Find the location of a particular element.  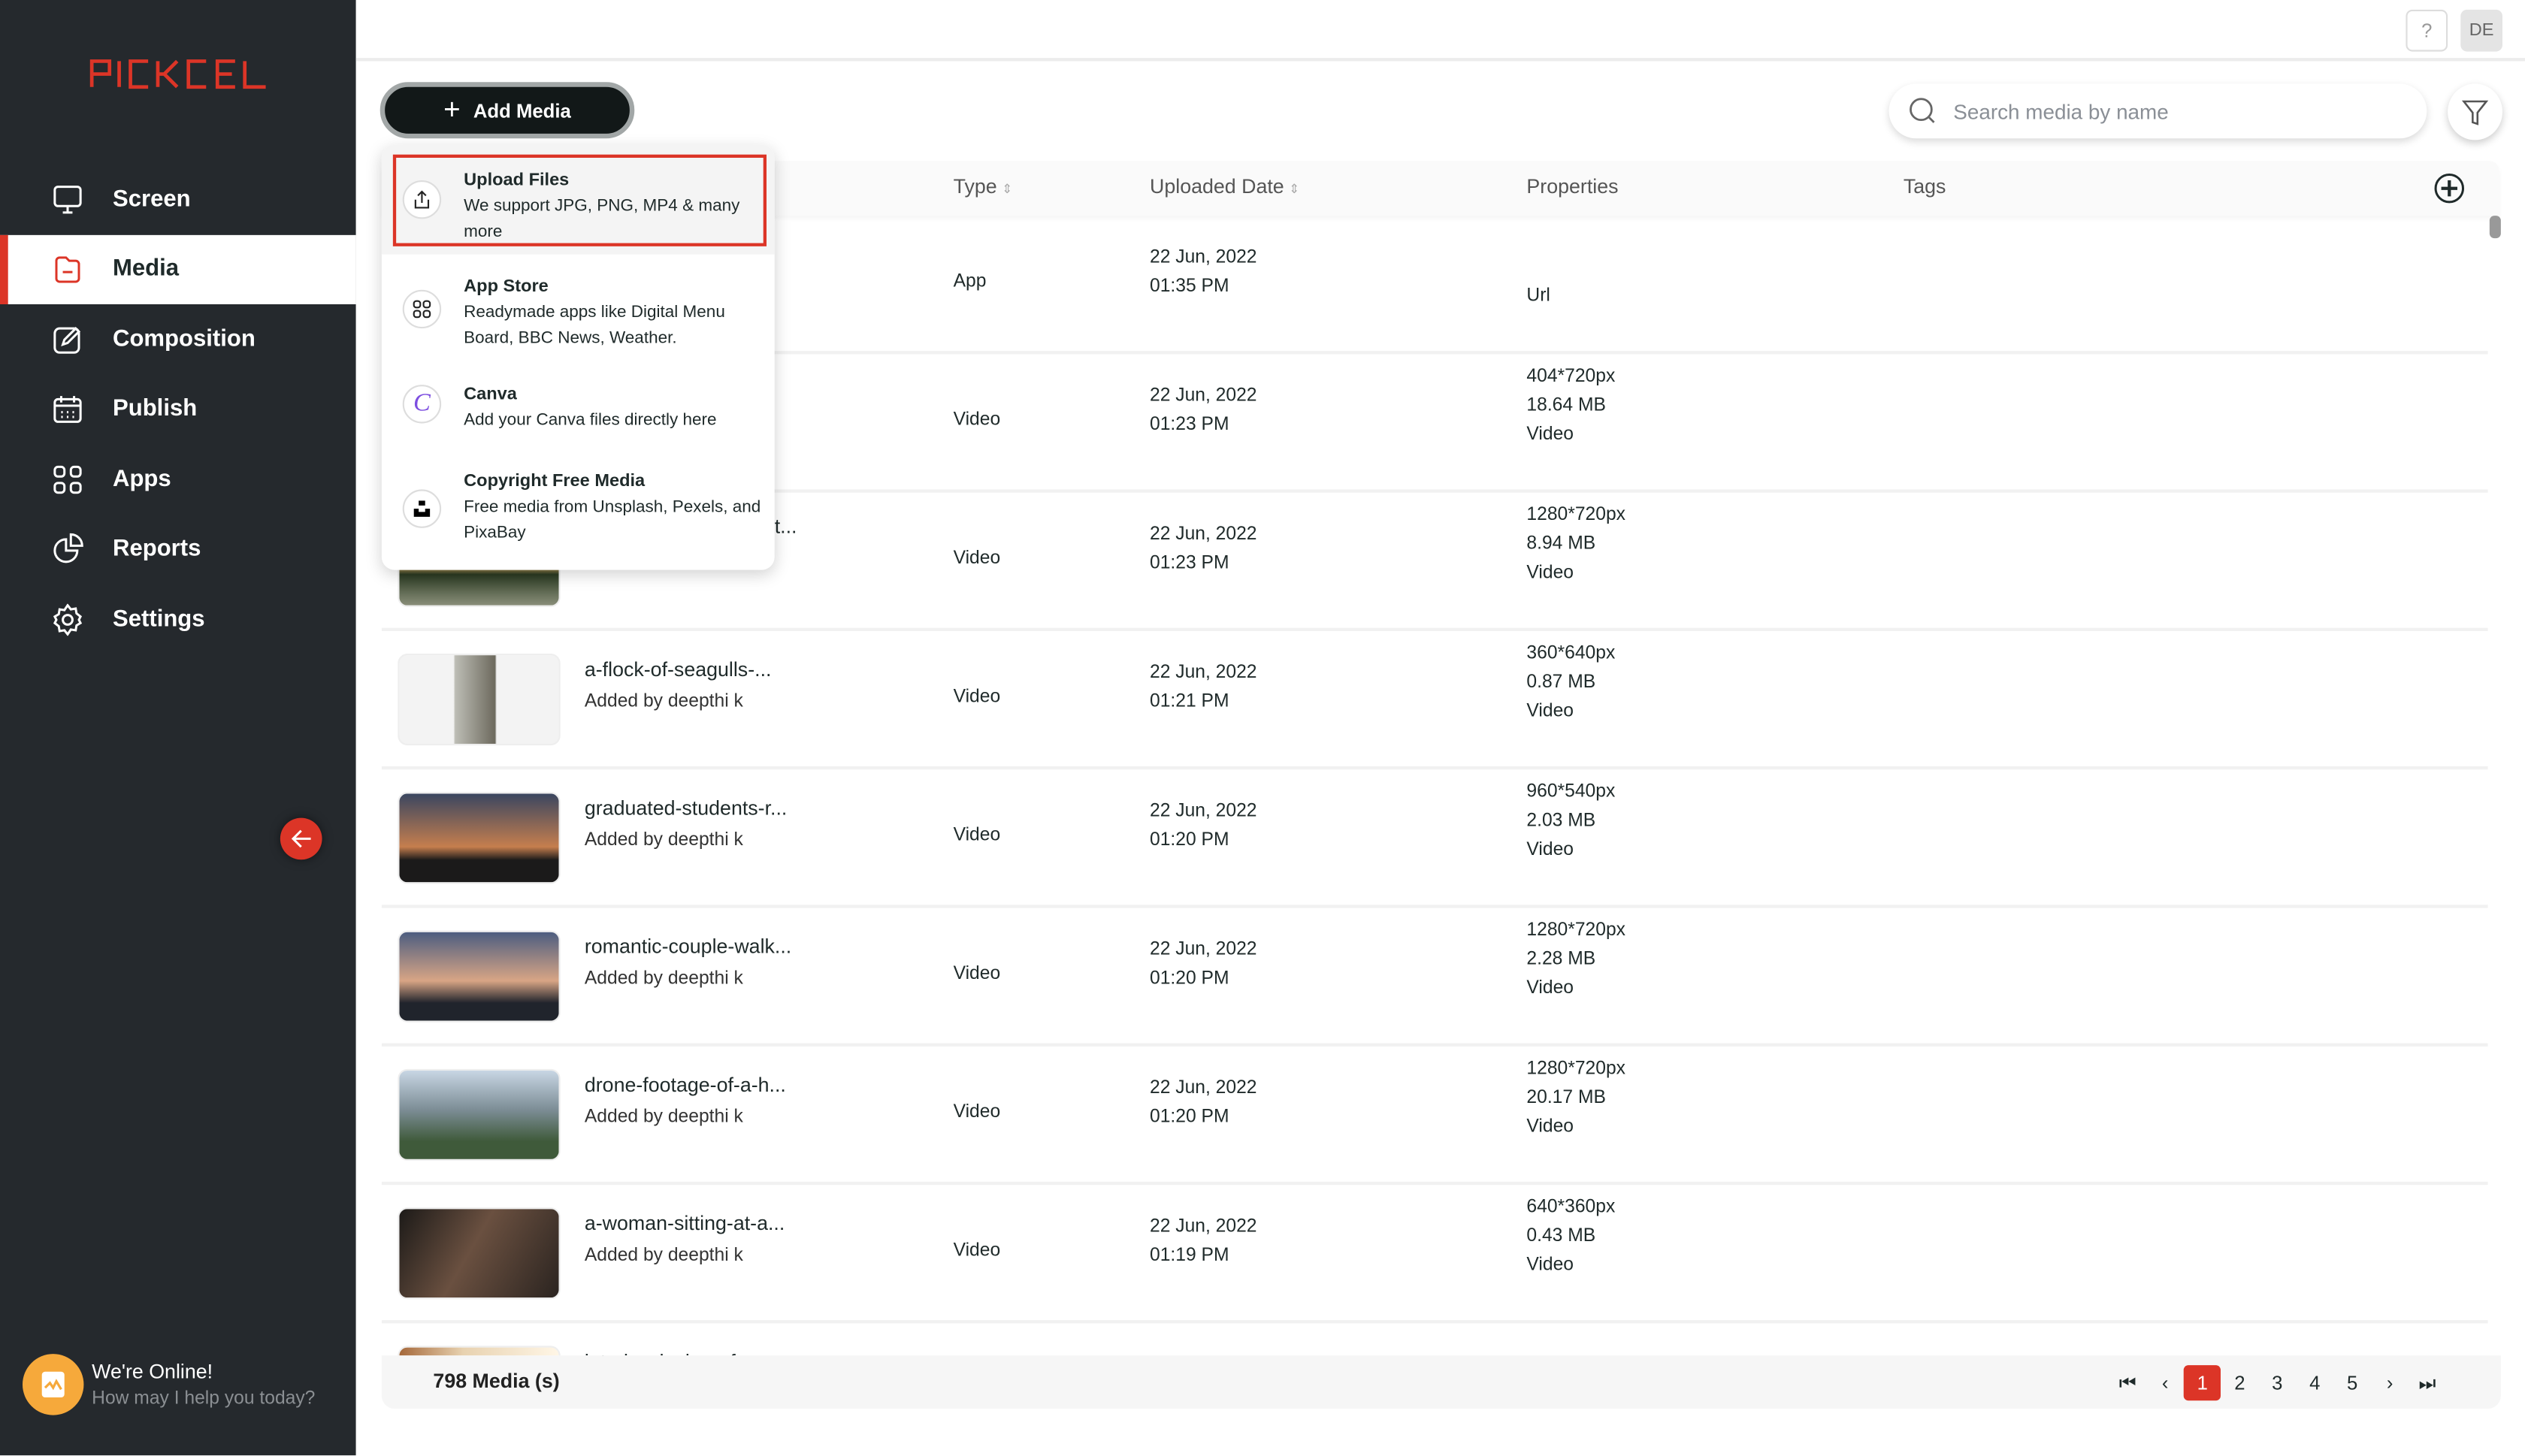

page-1-button: 1 is located at coordinates (2202, 1383).